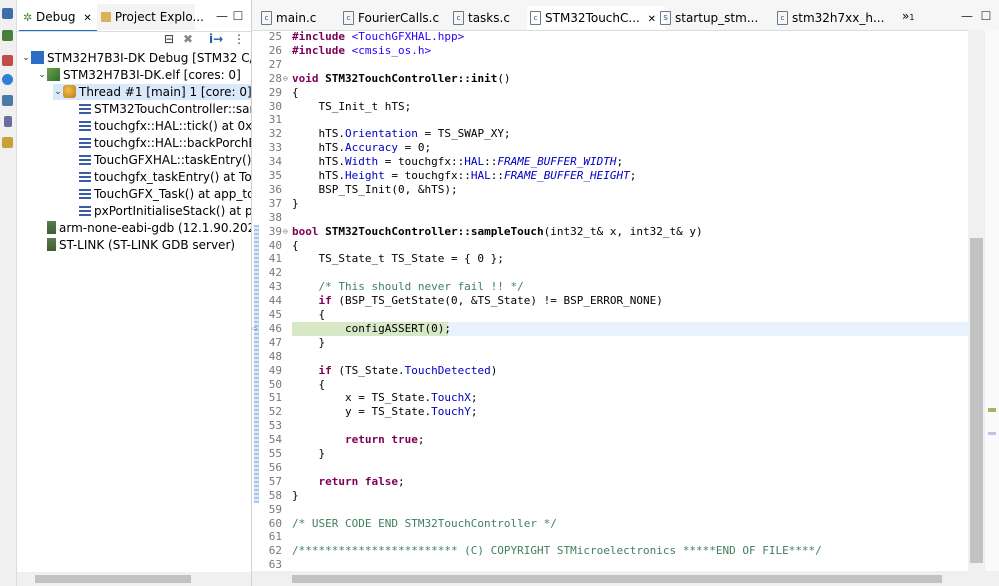 The width and height of the screenshot is (999, 586). What do you see at coordinates (610, 79) in the screenshot?
I see `code-line: 28 ⊖ void STM32TouchController::init()` at bounding box center [610, 79].